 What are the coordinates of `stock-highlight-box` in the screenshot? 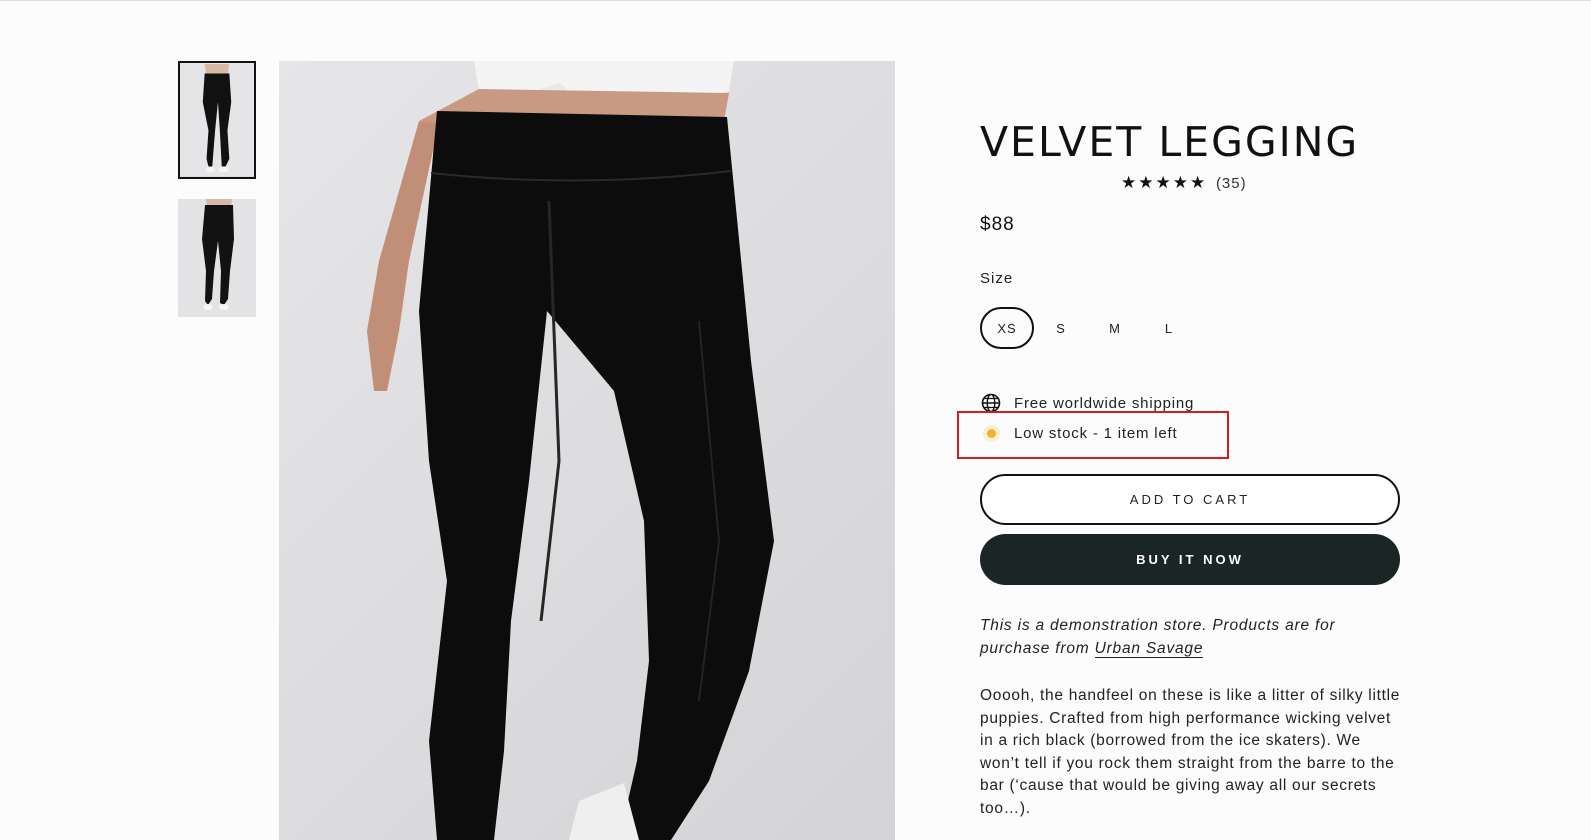 It's located at (1093, 435).